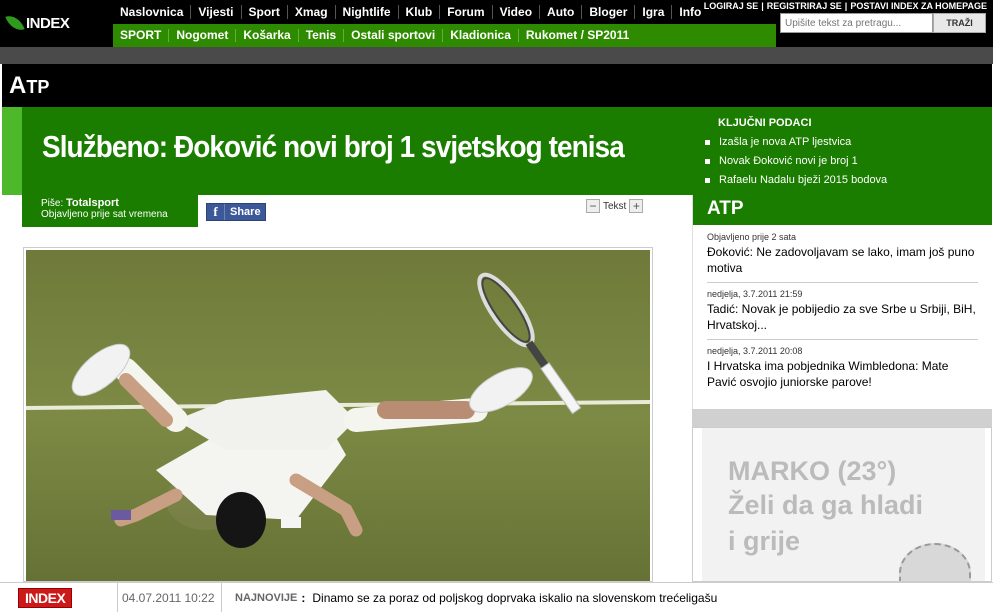 The height and width of the screenshot is (612, 993). Describe the element at coordinates (842, 418) in the screenshot. I see `sidebar-divider` at that location.